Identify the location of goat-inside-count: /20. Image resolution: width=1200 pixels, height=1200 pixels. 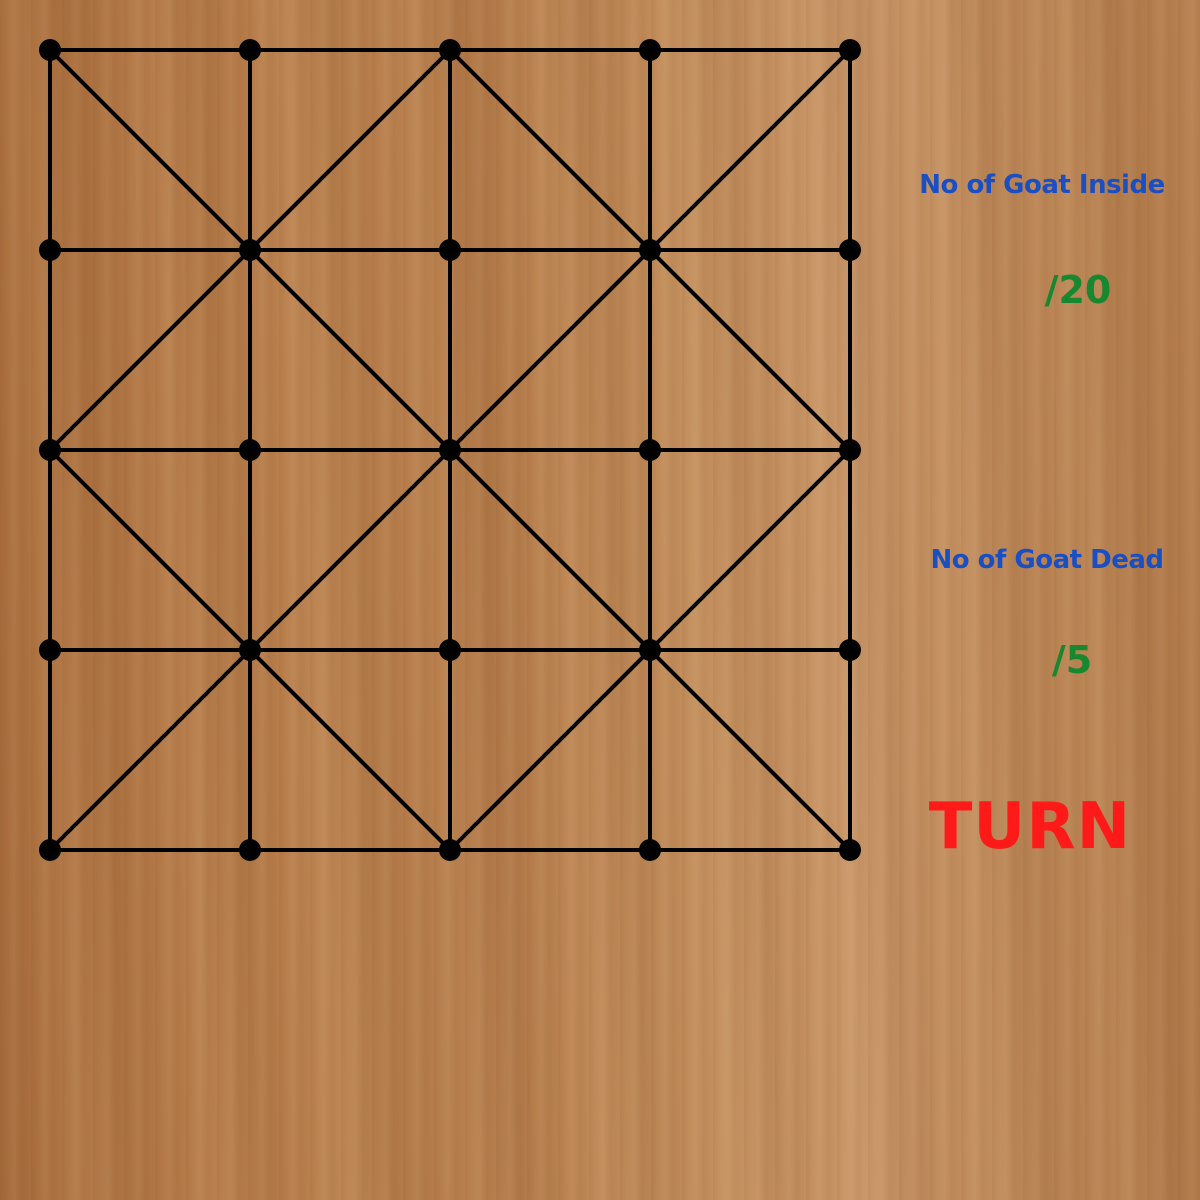
(1078, 290).